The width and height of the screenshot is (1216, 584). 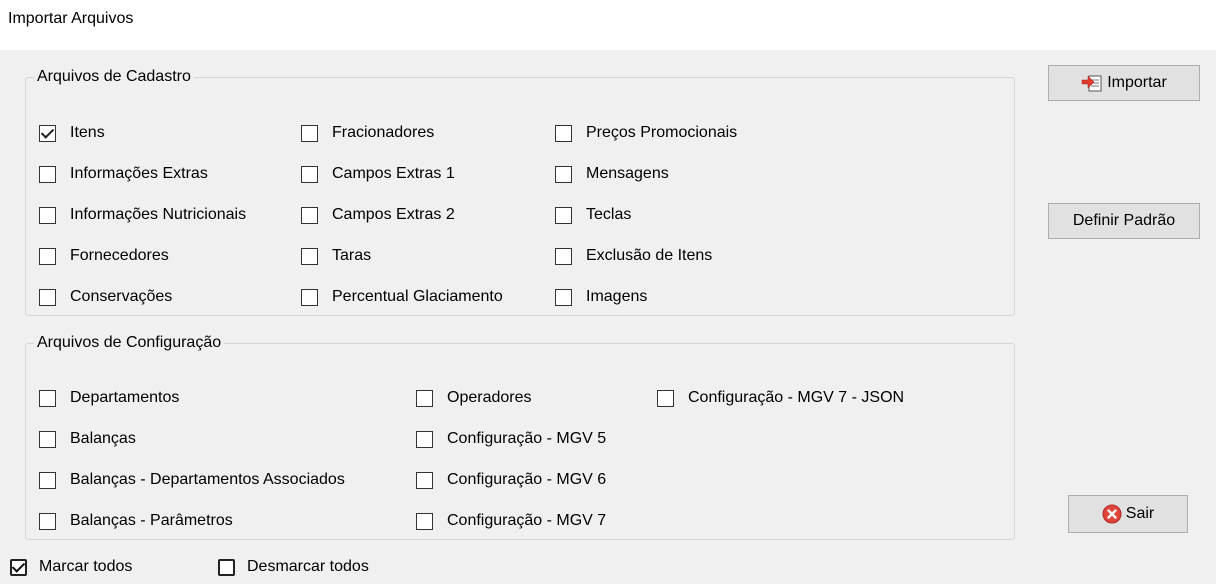 What do you see at coordinates (662, 132) in the screenshot?
I see `checkbox-label: Preços Promocionais` at bounding box center [662, 132].